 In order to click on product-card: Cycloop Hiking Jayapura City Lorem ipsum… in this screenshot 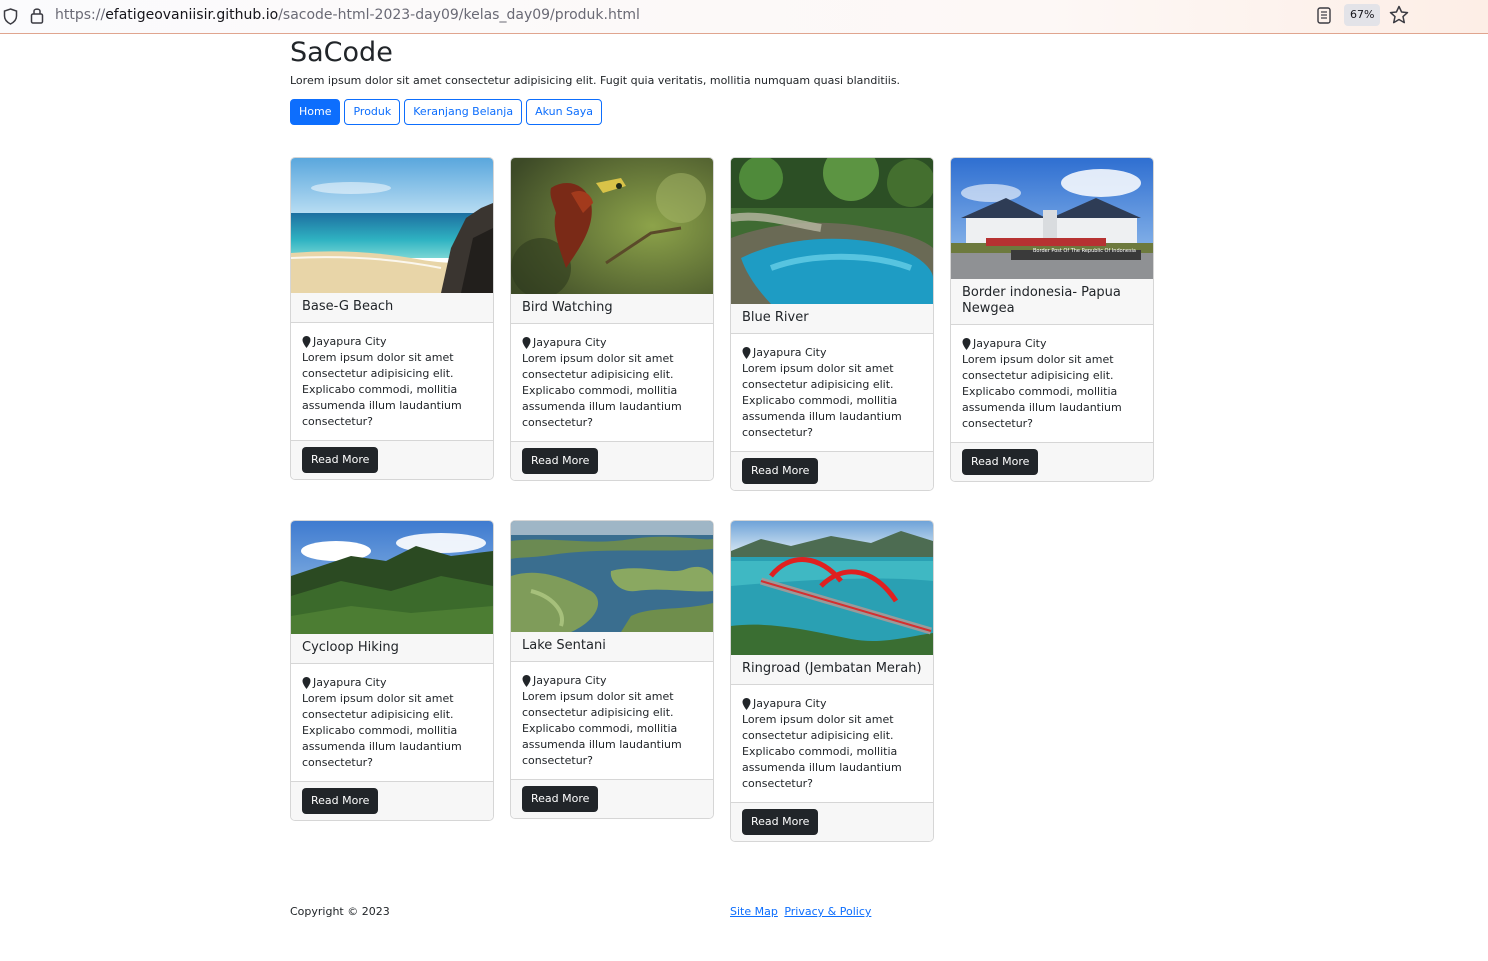, I will do `click(392, 670)`.